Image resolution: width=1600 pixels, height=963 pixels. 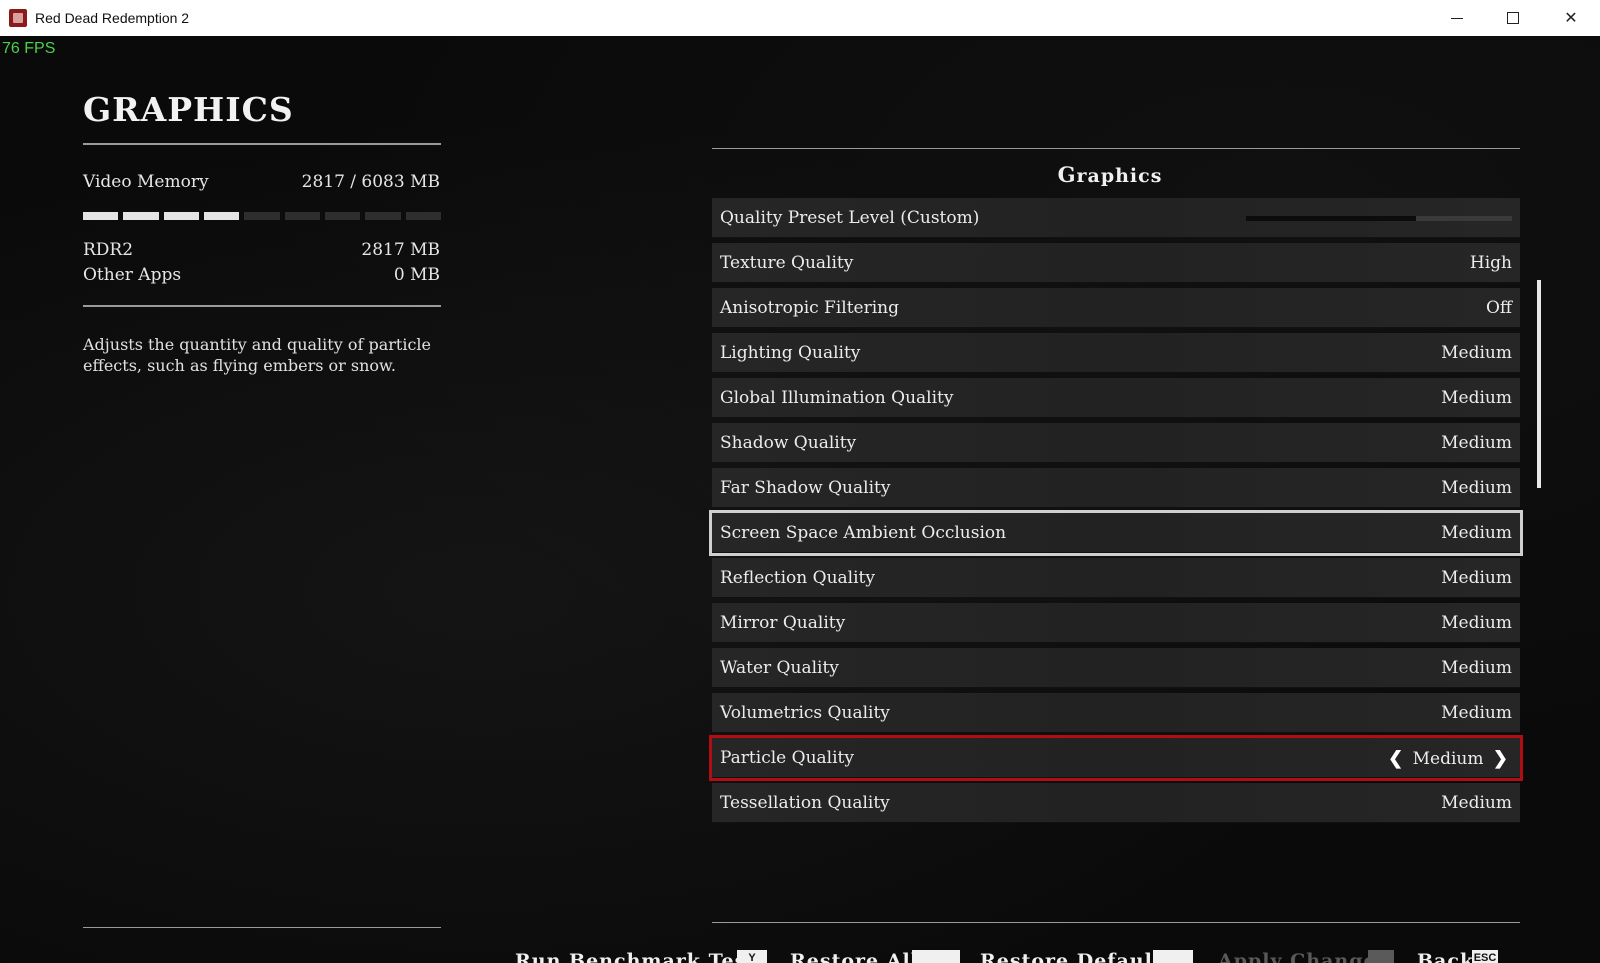 What do you see at coordinates (1116, 148) in the screenshot?
I see `panel-top-border` at bounding box center [1116, 148].